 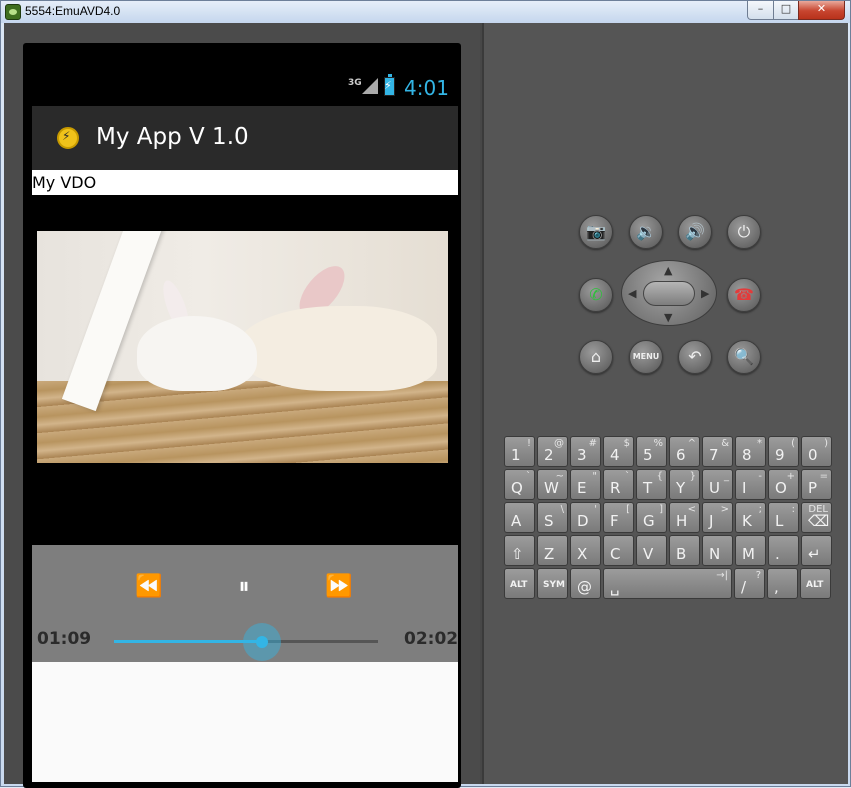 What do you see at coordinates (760, 10) in the screenshot?
I see `minimize-button: –` at bounding box center [760, 10].